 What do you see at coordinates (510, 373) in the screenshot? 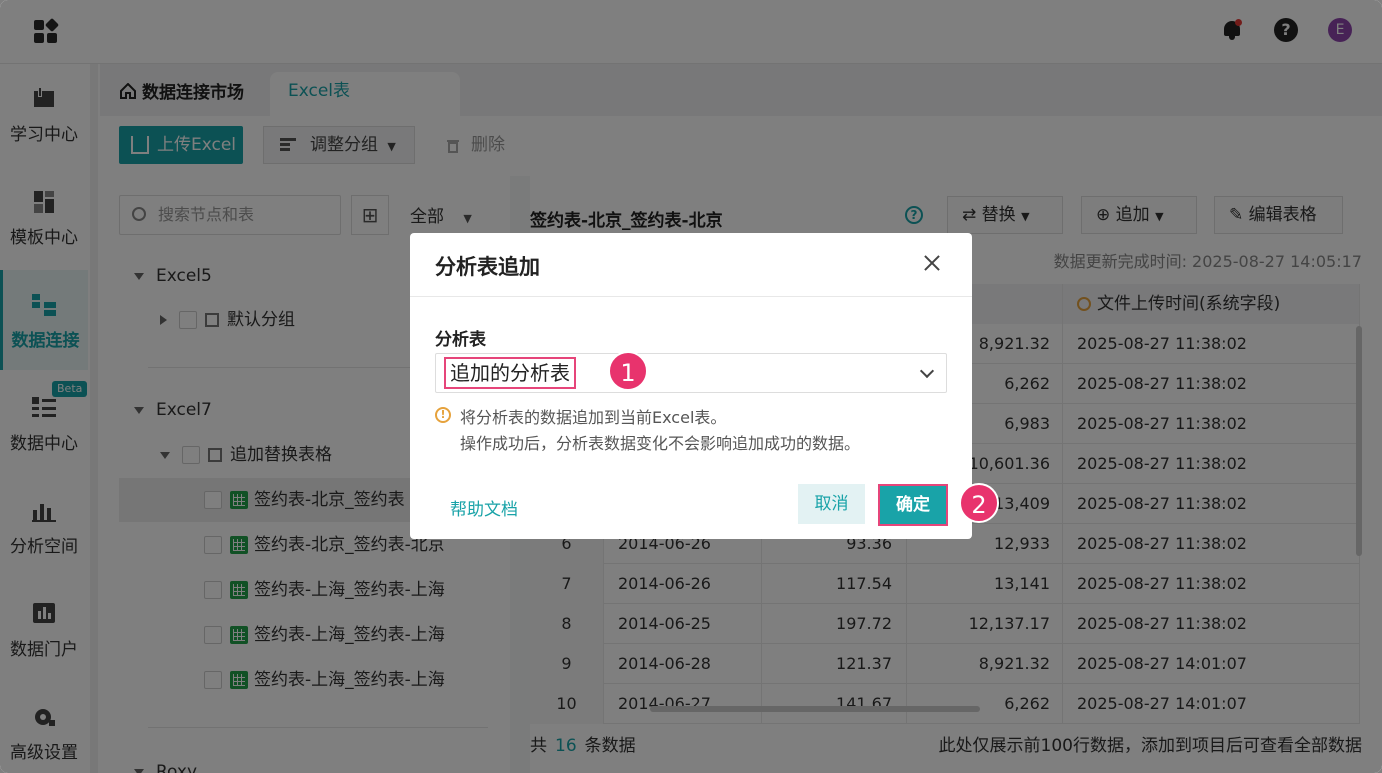
I see `selected-value: 追加的分析表` at bounding box center [510, 373].